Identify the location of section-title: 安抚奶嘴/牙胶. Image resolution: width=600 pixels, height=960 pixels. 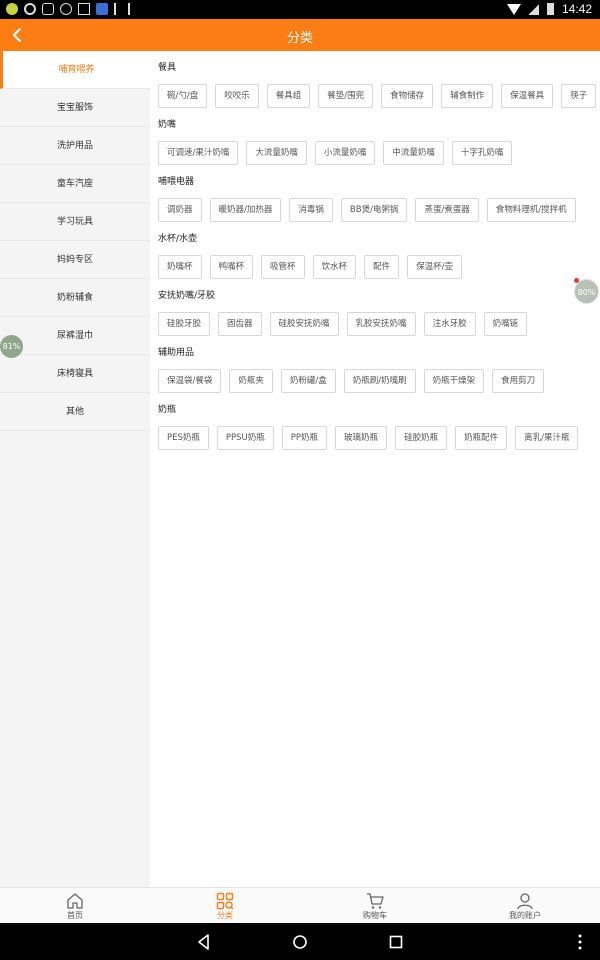
(187, 296).